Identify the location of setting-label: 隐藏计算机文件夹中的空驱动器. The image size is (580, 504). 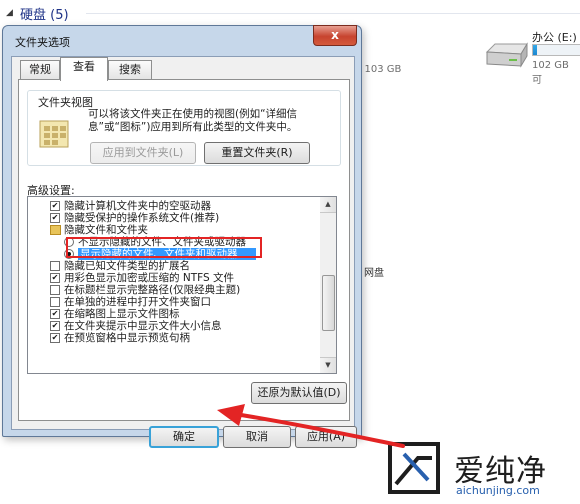
(137, 206).